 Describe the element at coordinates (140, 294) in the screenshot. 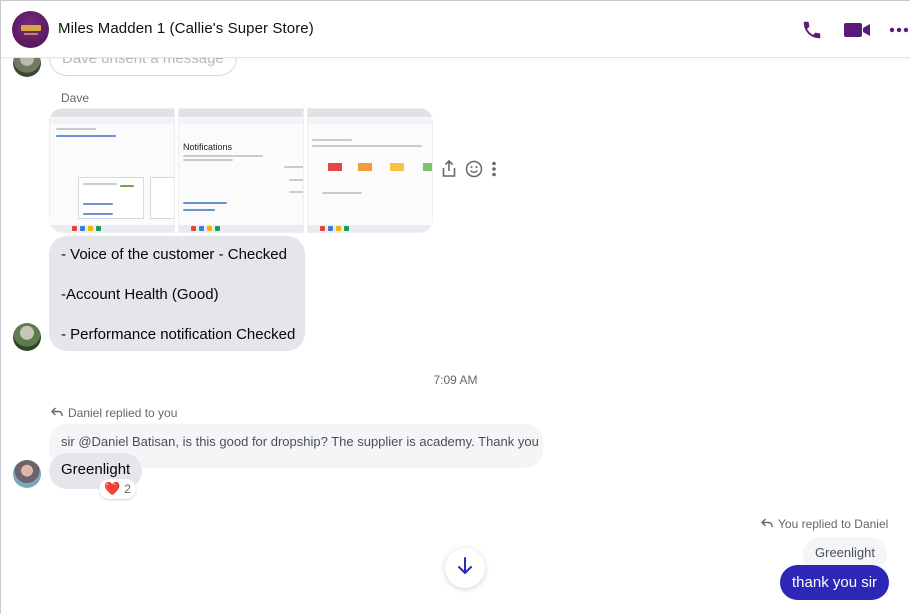

I see `message-line: -Account Health (Good)` at that location.